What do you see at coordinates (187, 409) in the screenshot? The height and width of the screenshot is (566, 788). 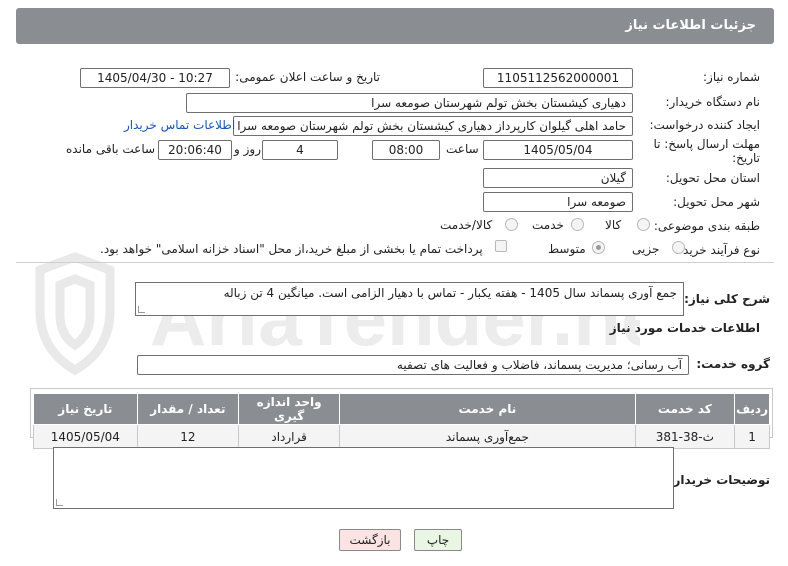 I see `col-quantity: تعداد / مقدار` at bounding box center [187, 409].